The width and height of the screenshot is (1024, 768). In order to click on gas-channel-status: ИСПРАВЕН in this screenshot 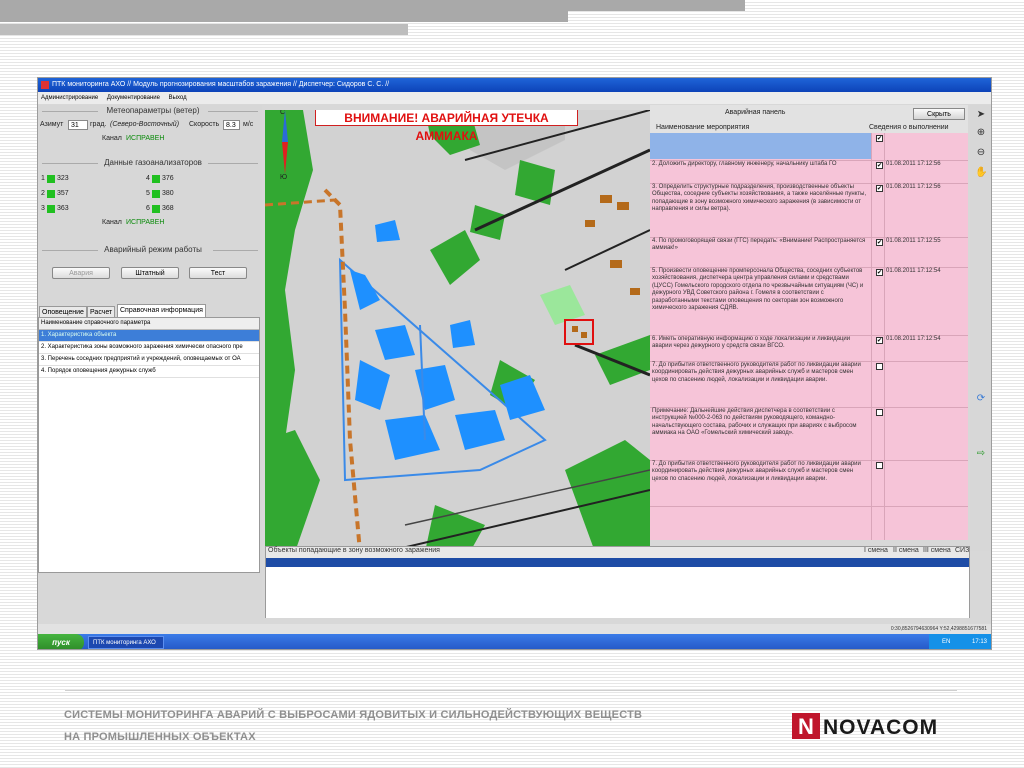, I will do `click(145, 222)`.